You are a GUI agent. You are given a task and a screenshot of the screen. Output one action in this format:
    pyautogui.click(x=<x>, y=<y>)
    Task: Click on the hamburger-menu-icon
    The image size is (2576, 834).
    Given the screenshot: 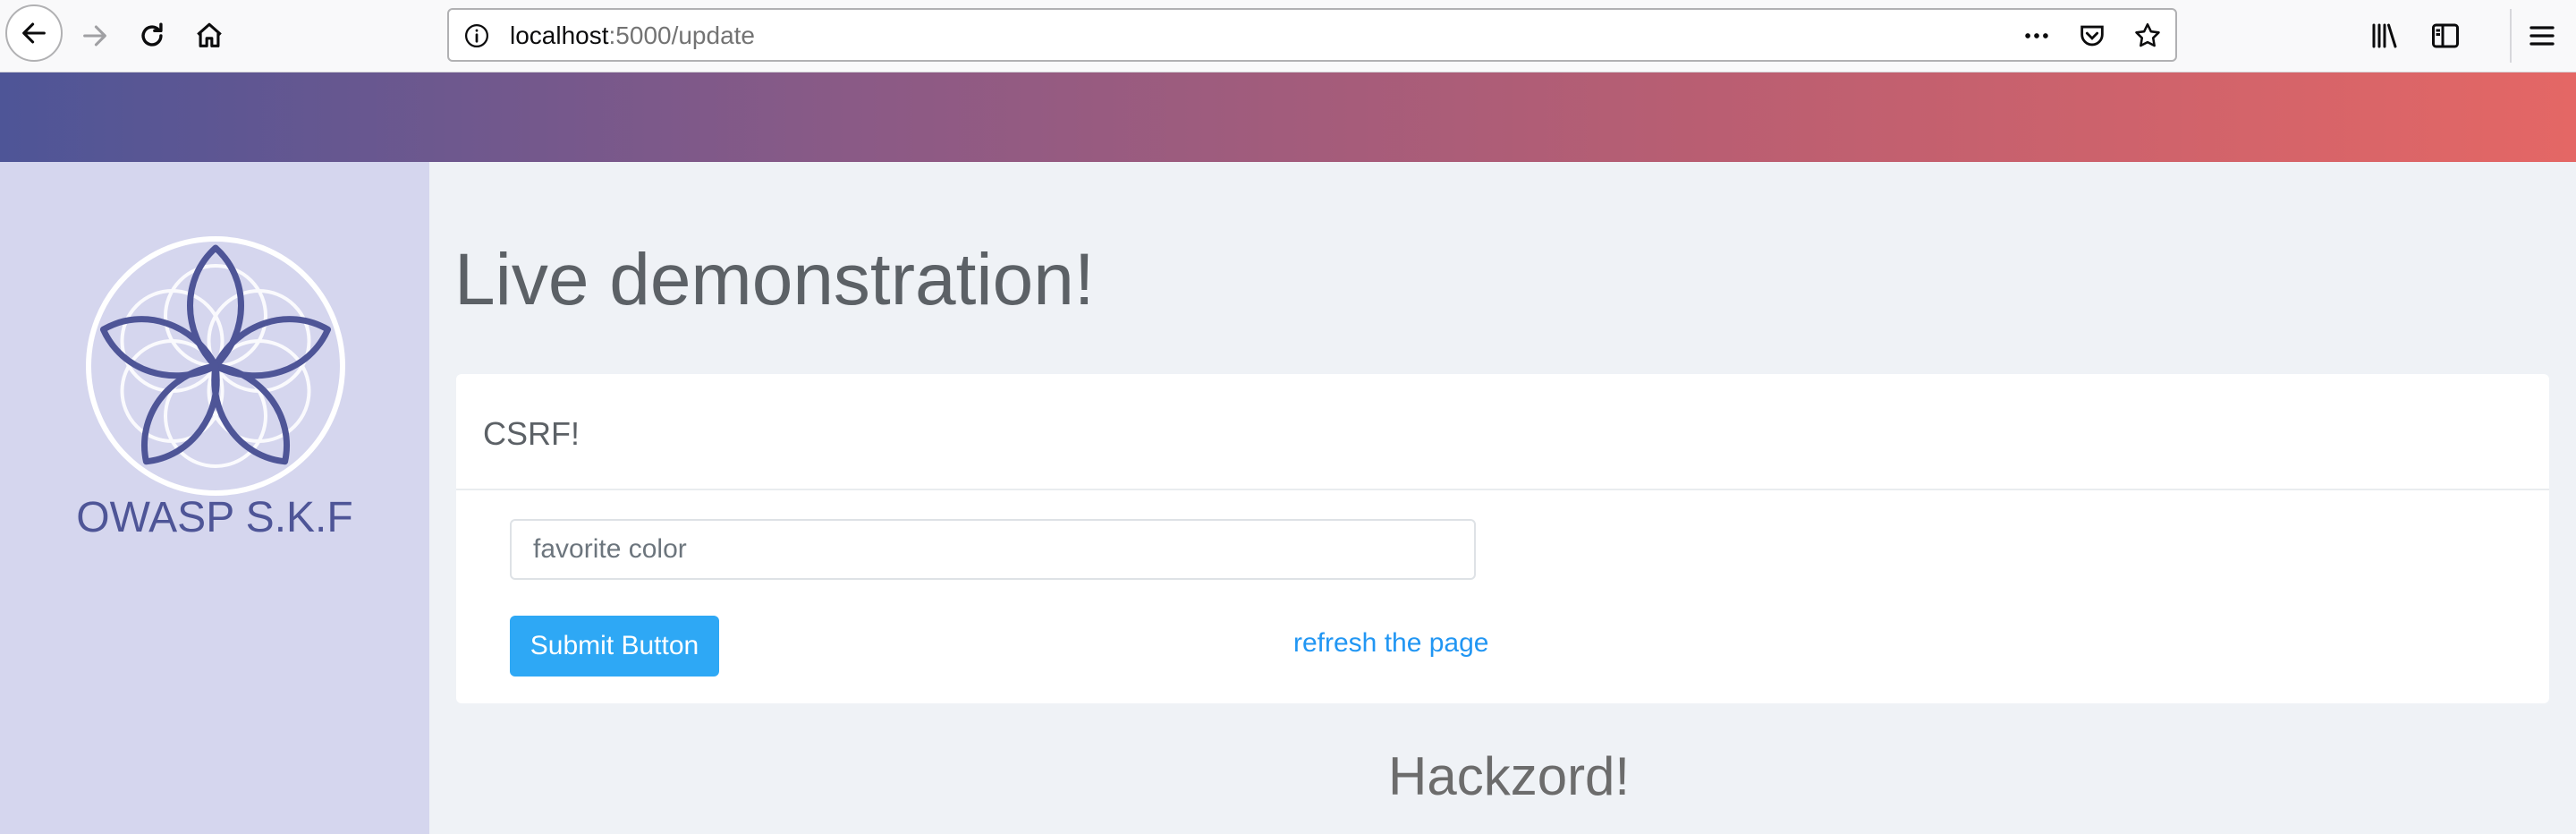 What is the action you would take?
    pyautogui.click(x=2542, y=36)
    